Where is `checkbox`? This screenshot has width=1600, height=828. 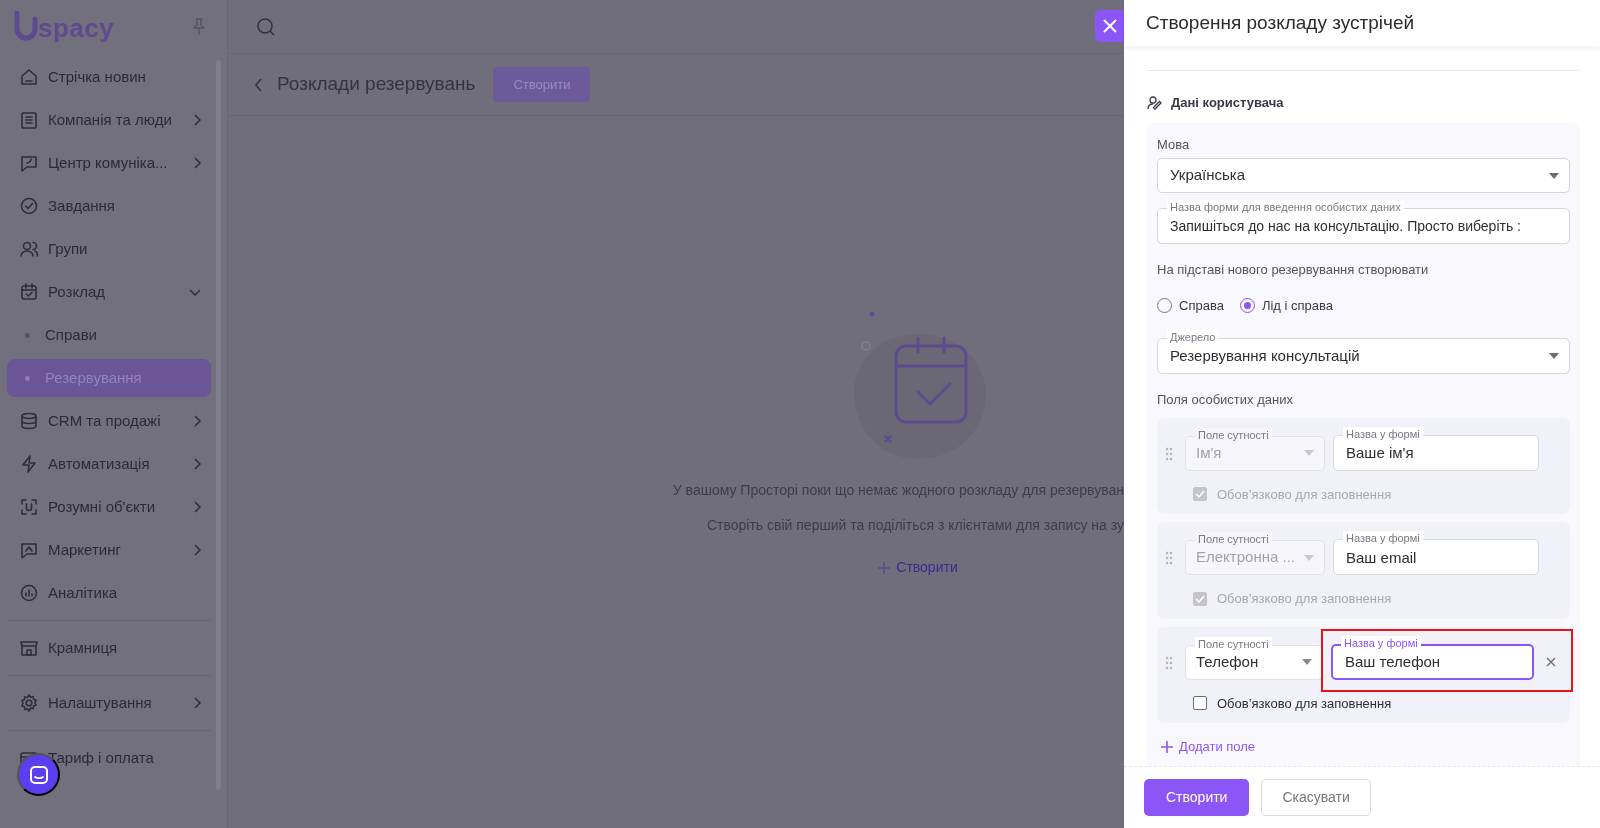
checkbox is located at coordinates (1200, 703).